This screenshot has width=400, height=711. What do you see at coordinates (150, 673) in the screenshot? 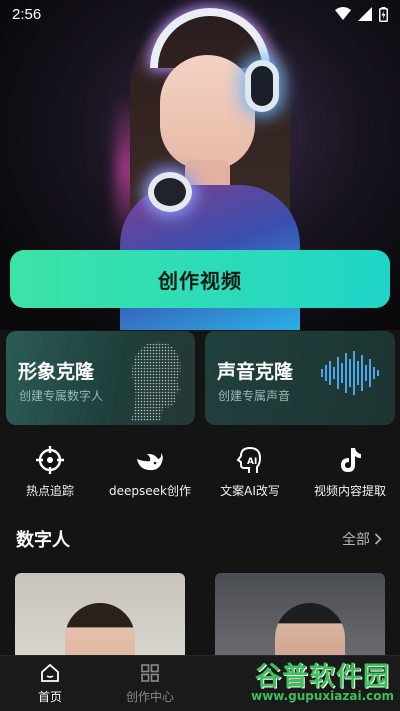
I see `grid-icon` at bounding box center [150, 673].